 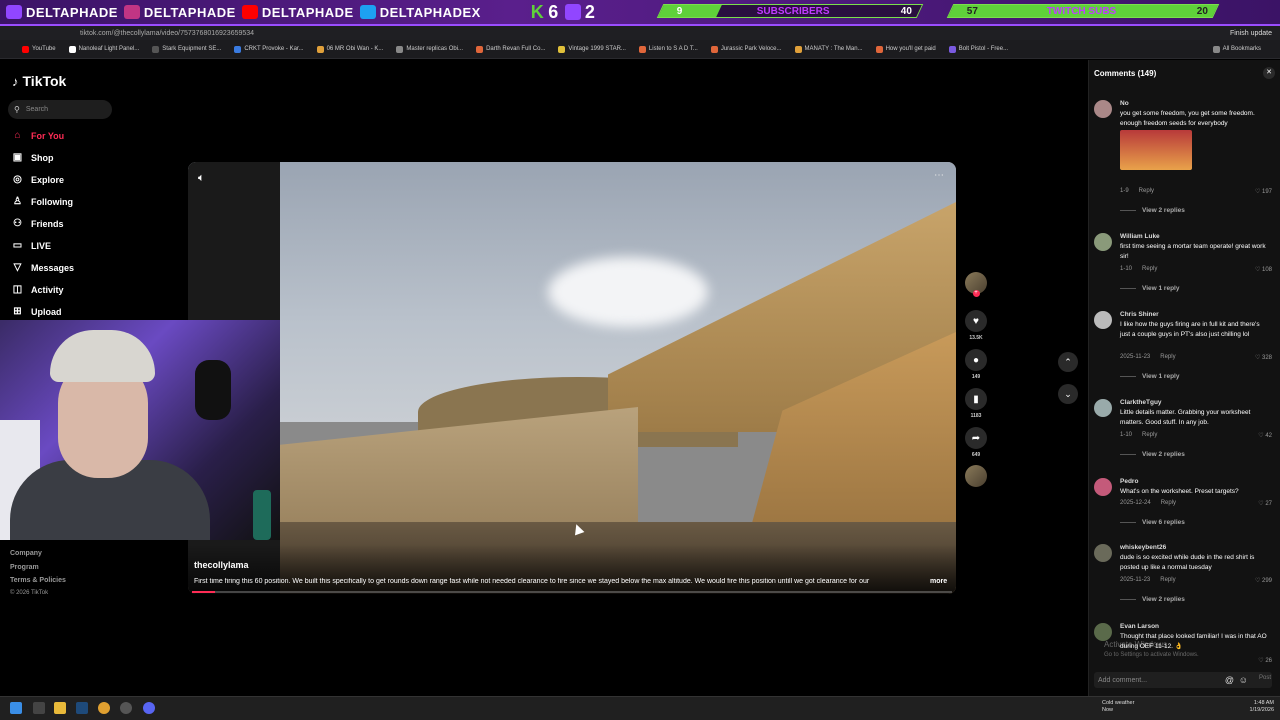 I want to click on instagram-icon, so click(x=131, y=12).